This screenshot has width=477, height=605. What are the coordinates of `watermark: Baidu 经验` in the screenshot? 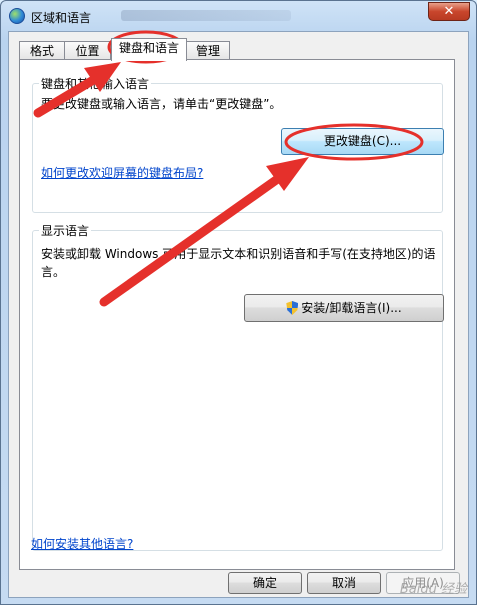 It's located at (433, 589).